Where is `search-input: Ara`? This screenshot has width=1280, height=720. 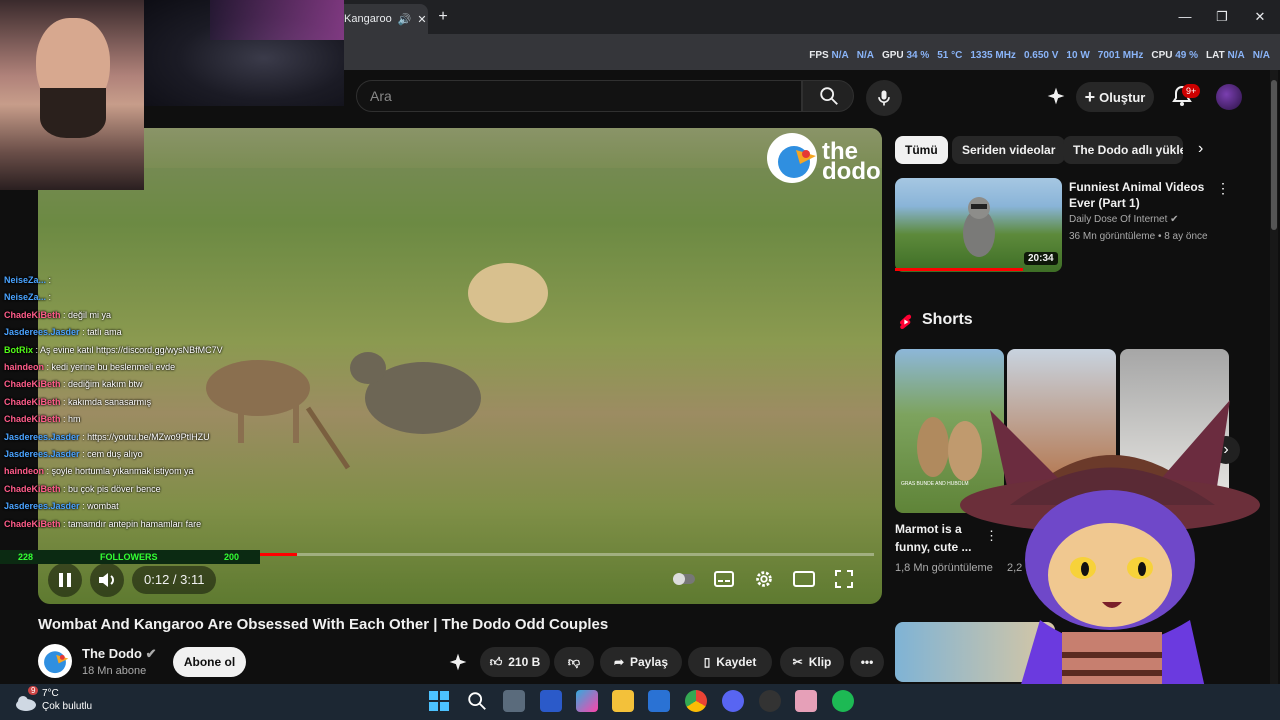
search-input: Ara is located at coordinates (579, 96).